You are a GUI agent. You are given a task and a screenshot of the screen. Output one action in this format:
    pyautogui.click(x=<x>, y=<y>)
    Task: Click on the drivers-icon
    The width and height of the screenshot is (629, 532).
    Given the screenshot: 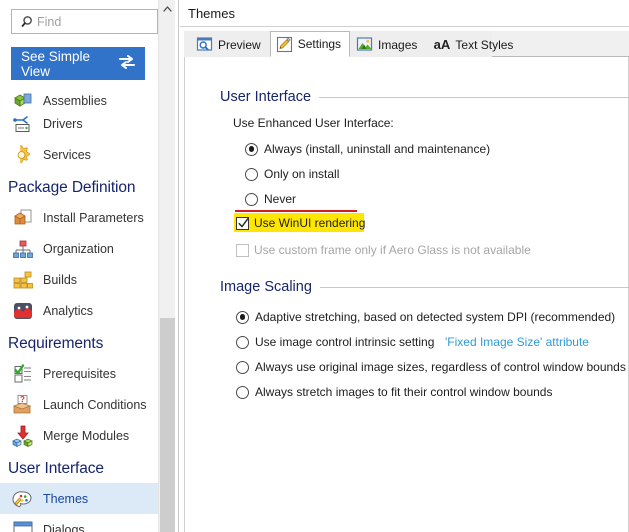 What is the action you would take?
    pyautogui.click(x=23, y=124)
    